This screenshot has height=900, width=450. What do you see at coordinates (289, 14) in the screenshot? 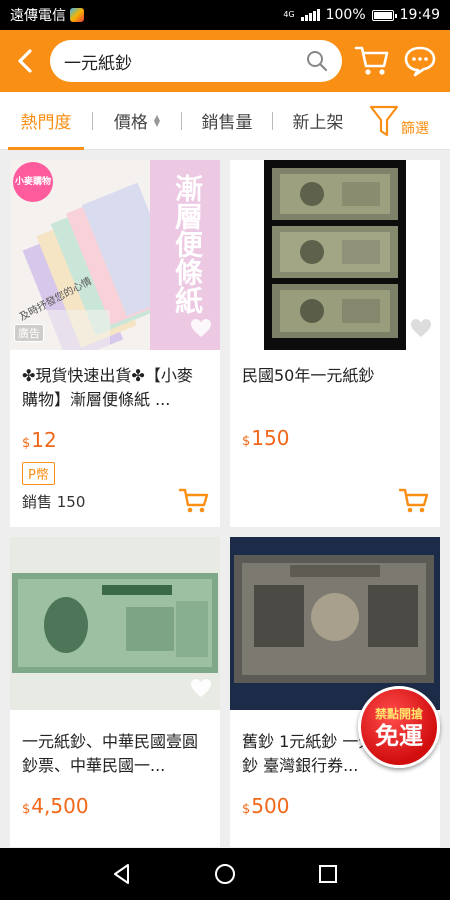
I see `network-type: 4G` at bounding box center [289, 14].